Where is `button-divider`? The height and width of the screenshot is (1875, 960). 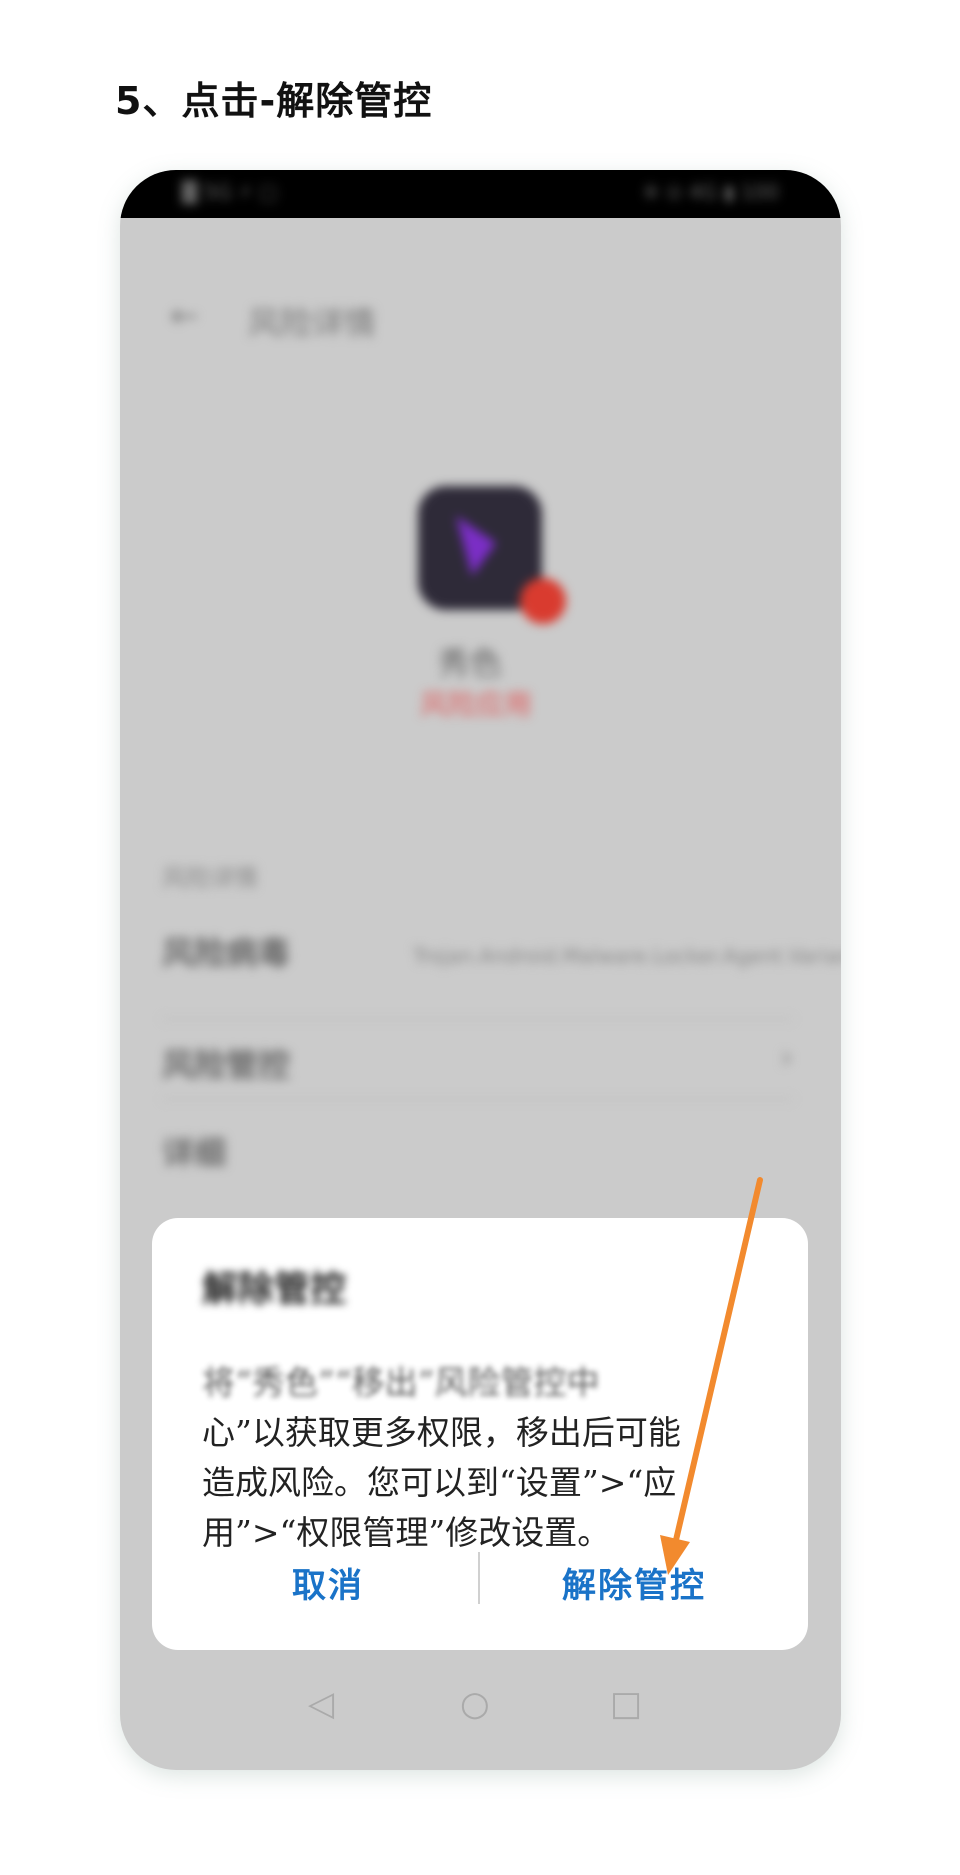
button-divider is located at coordinates (479, 1578).